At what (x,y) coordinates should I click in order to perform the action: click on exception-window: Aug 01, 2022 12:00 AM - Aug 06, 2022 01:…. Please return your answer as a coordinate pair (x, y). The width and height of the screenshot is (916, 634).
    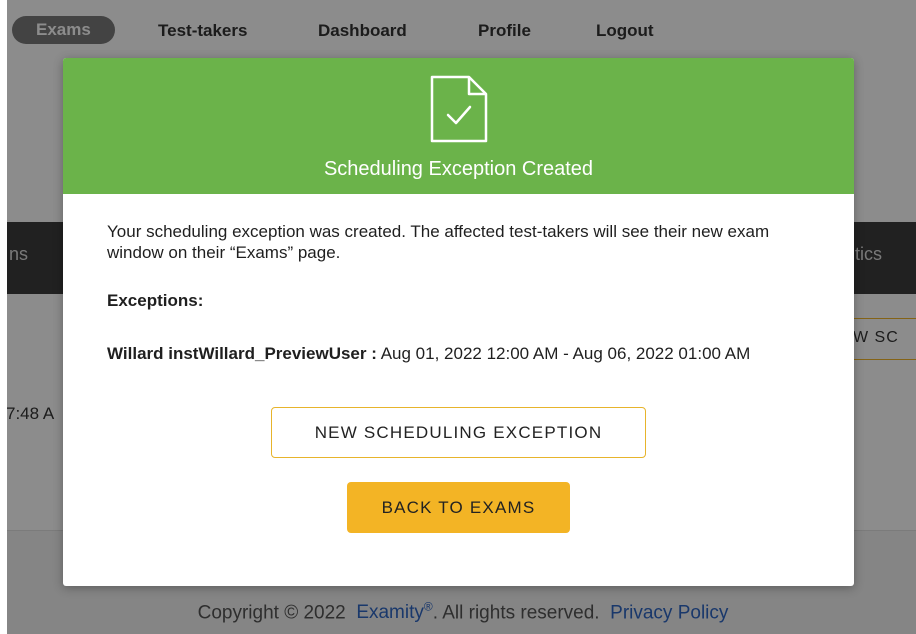
    Looking at the image, I should click on (565, 353).